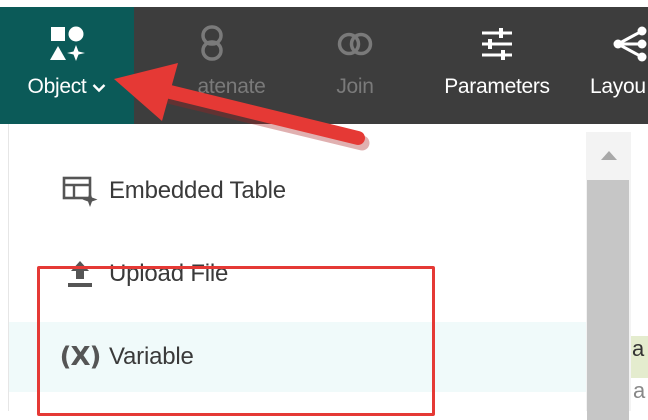 This screenshot has height=420, width=648. Describe the element at coordinates (324, 3) in the screenshot. I see `top-border` at that location.